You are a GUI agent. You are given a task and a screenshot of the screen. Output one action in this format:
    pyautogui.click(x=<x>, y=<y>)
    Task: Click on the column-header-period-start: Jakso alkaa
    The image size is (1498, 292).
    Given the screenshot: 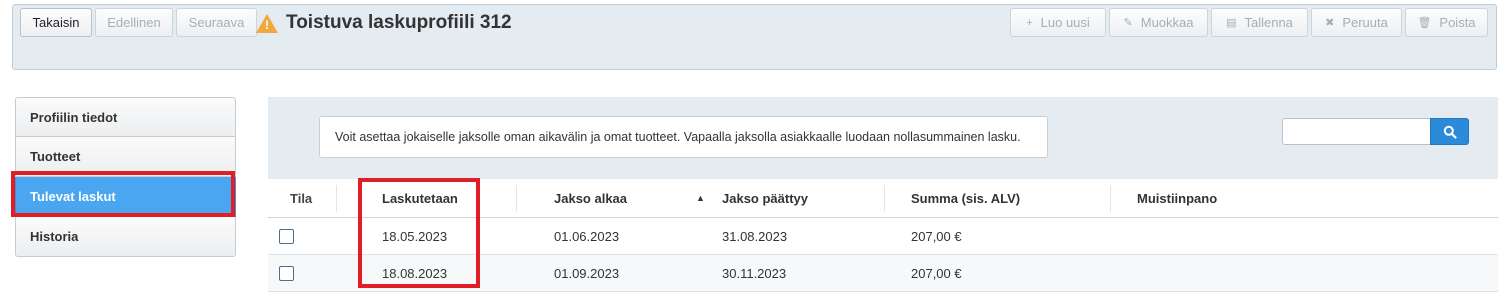 What is the action you would take?
    pyautogui.click(x=590, y=198)
    